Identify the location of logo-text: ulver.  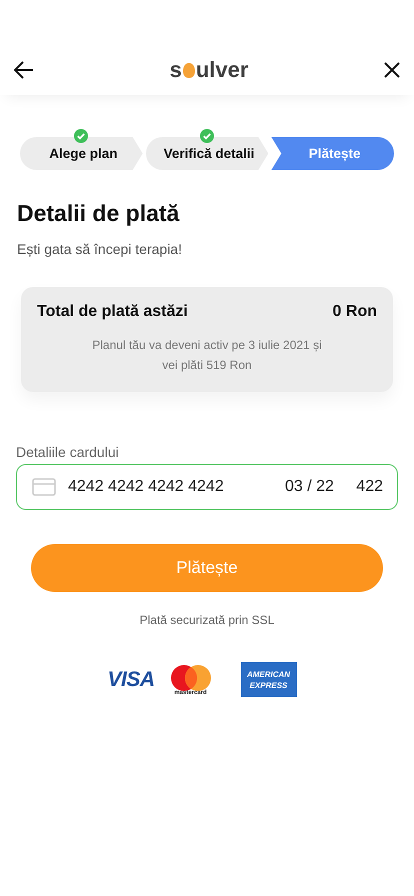
(222, 70).